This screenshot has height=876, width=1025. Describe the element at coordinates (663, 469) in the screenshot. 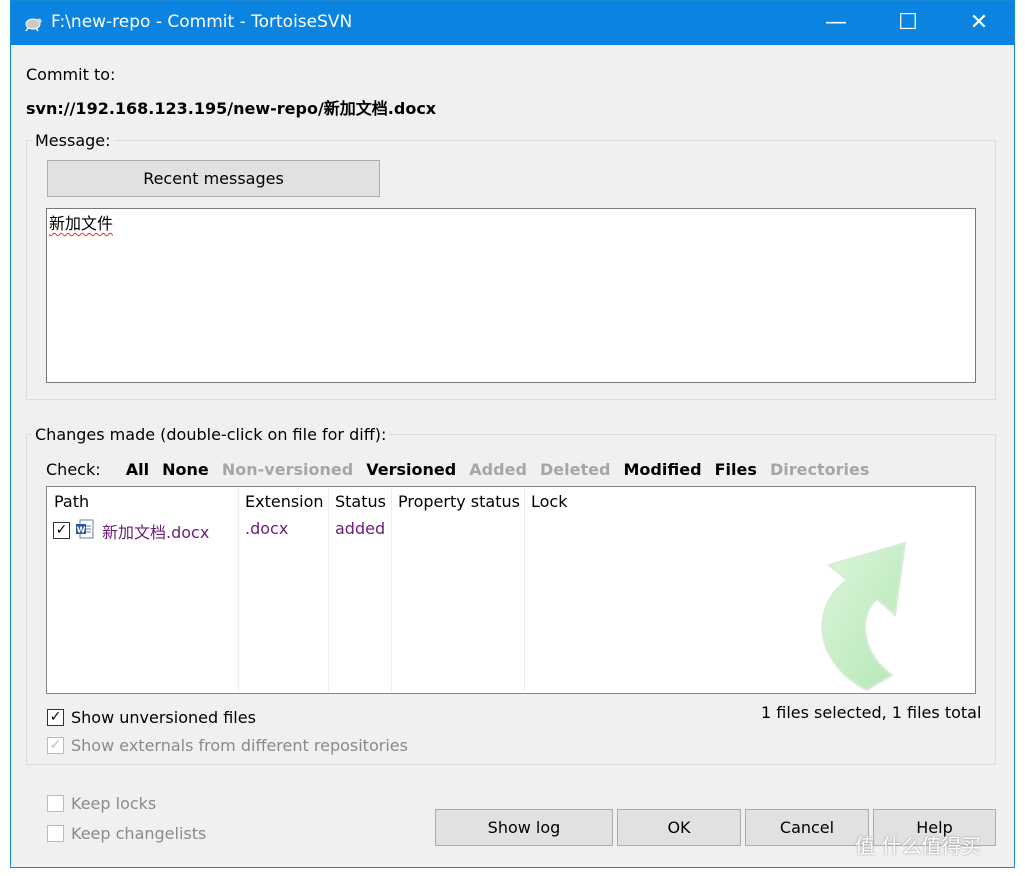

I see `filter-modified: Modified` at that location.